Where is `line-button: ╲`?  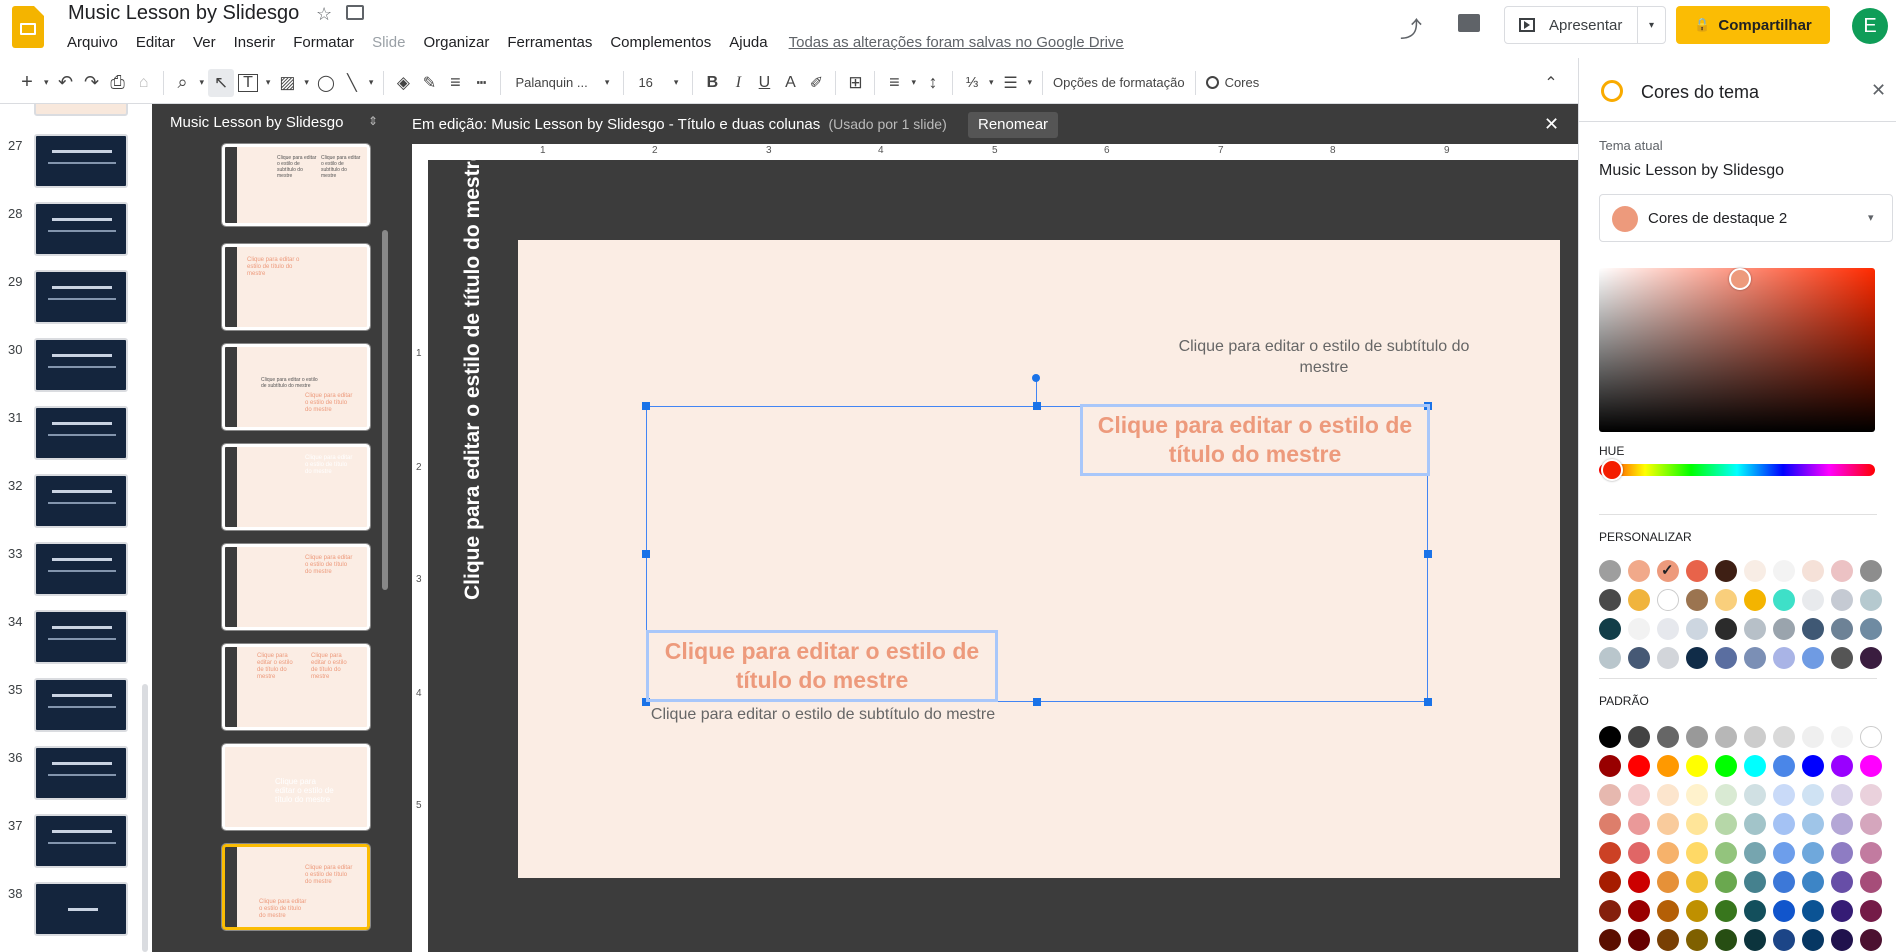
line-button: ╲ is located at coordinates (352, 83).